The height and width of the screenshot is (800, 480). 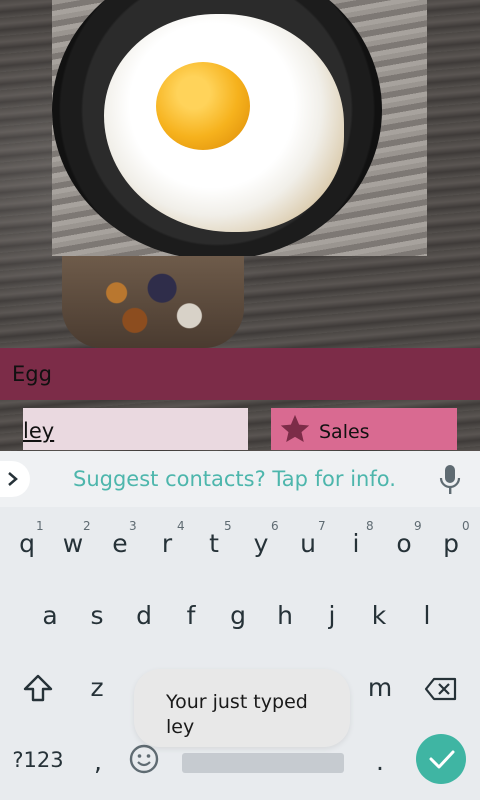 What do you see at coordinates (418, 526) in the screenshot?
I see `key-o-hint: 9` at bounding box center [418, 526].